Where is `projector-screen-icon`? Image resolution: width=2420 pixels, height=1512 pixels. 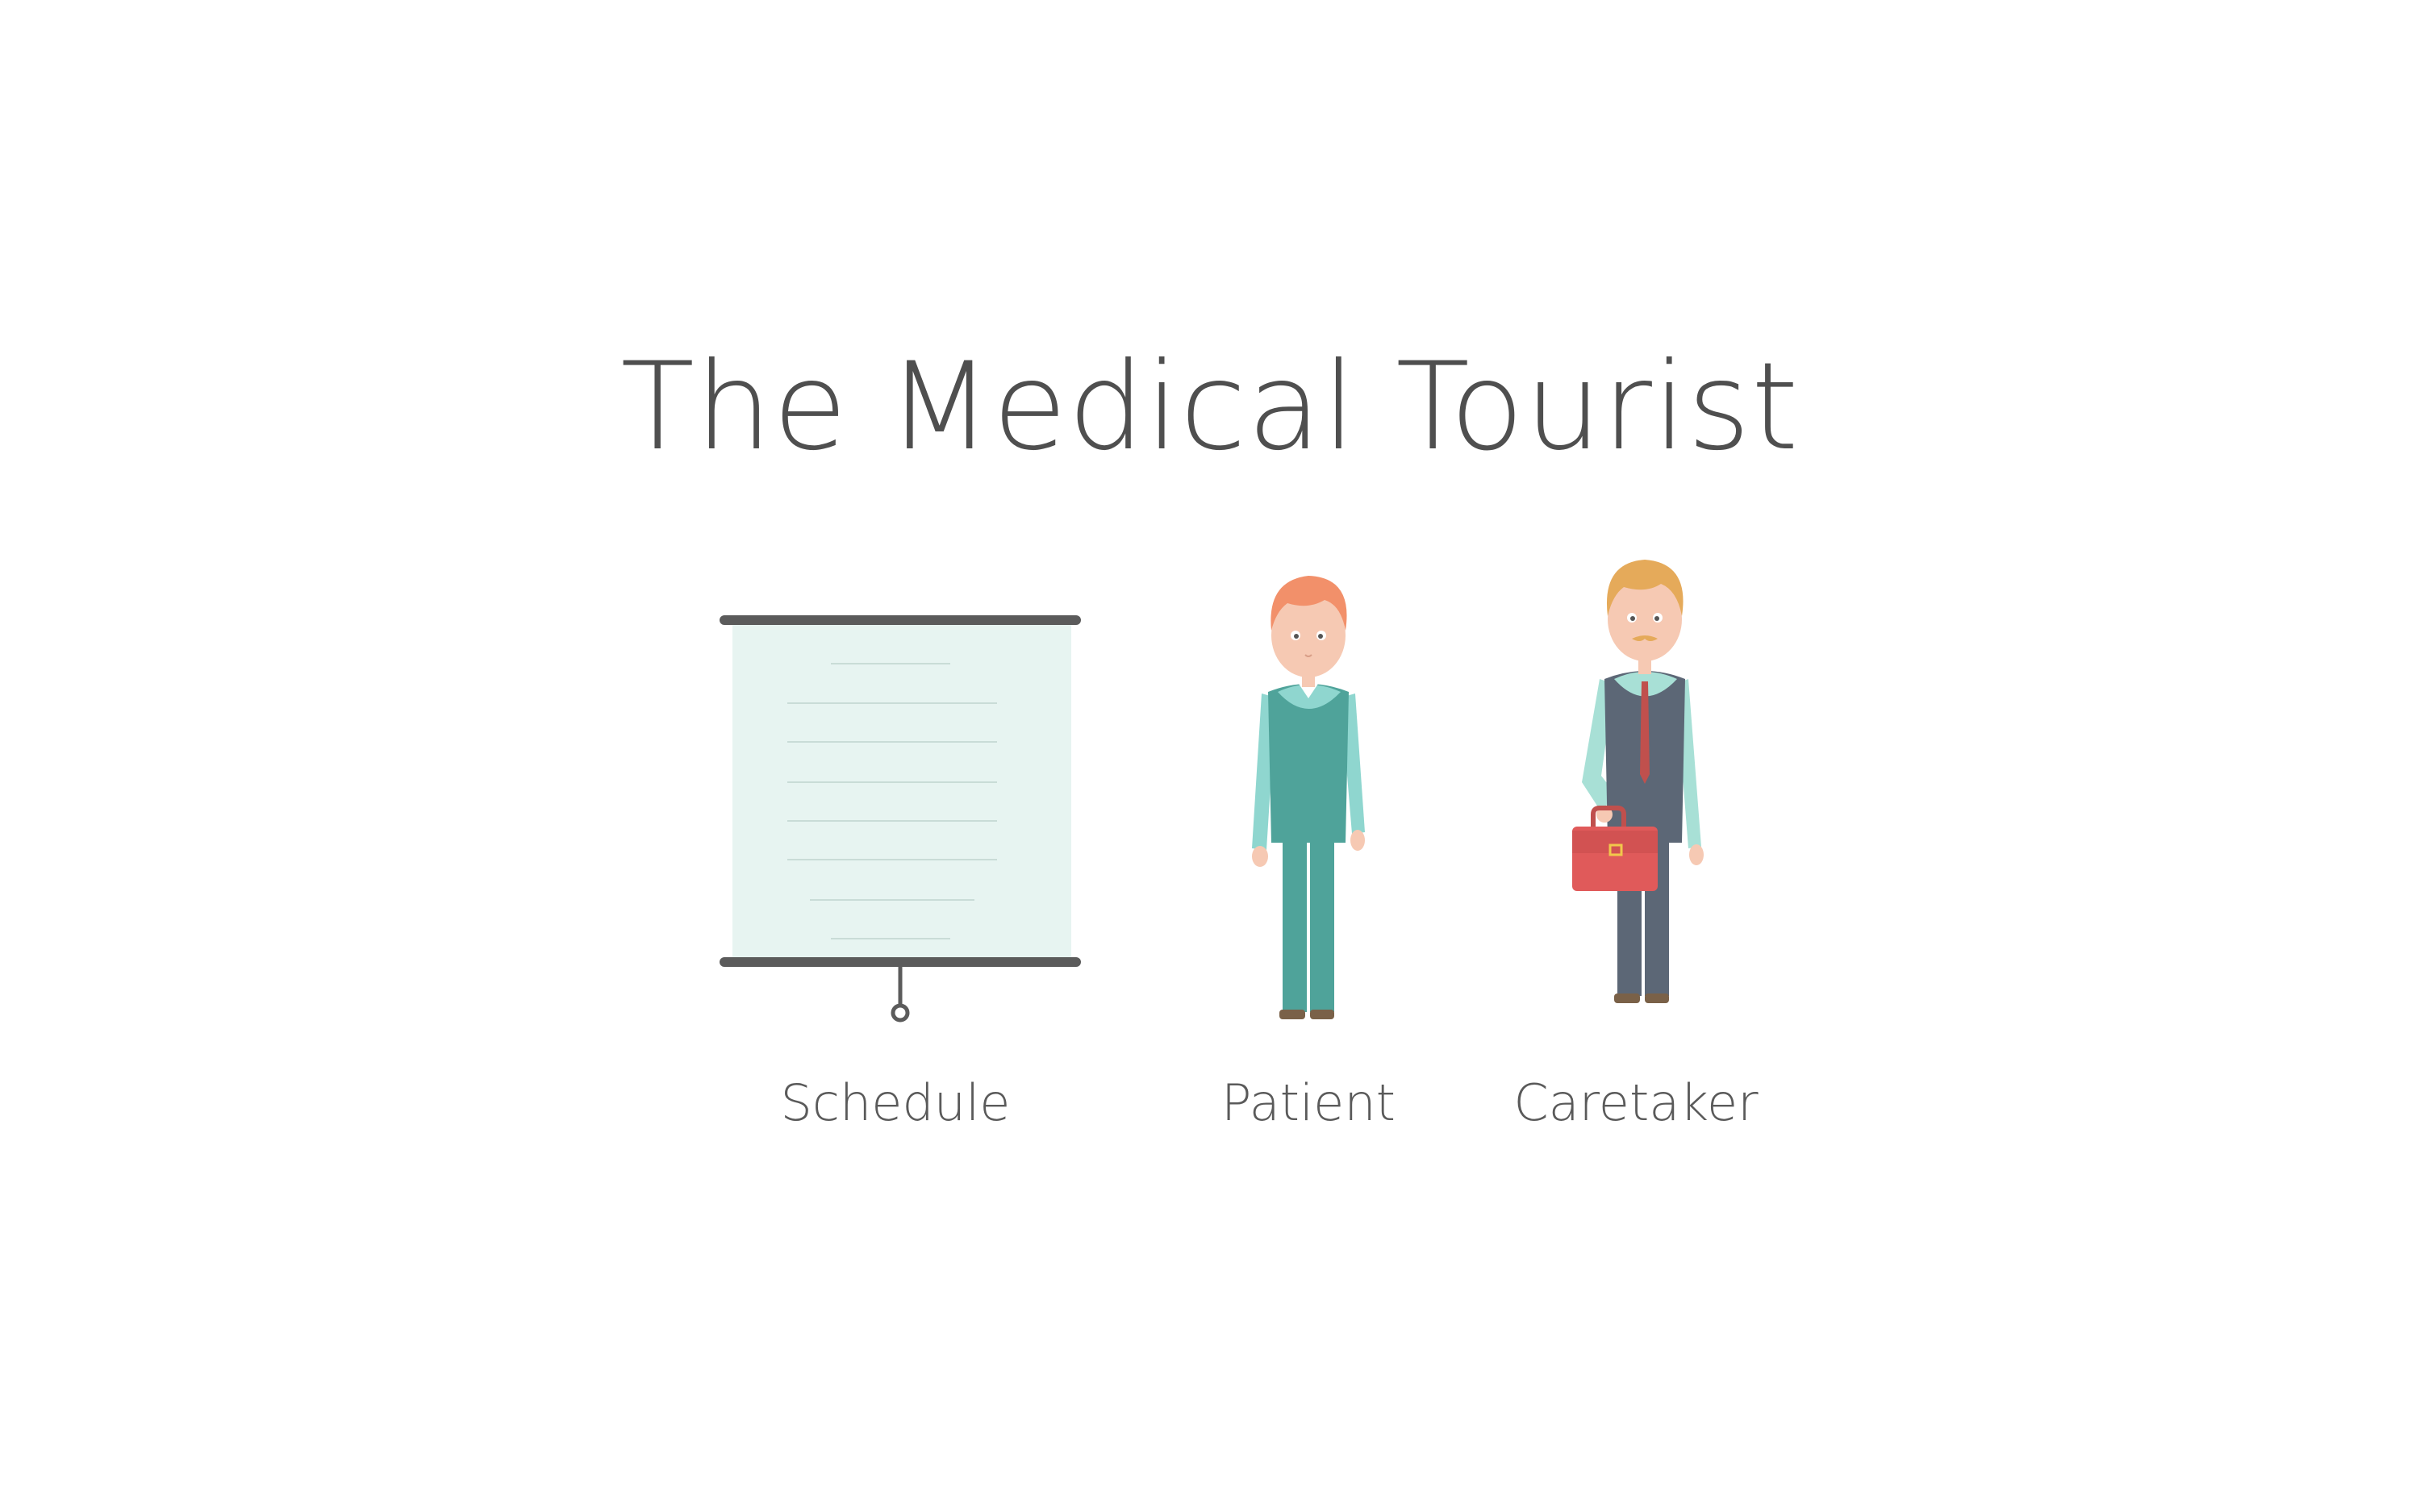
projector-screen-icon is located at coordinates (904, 822).